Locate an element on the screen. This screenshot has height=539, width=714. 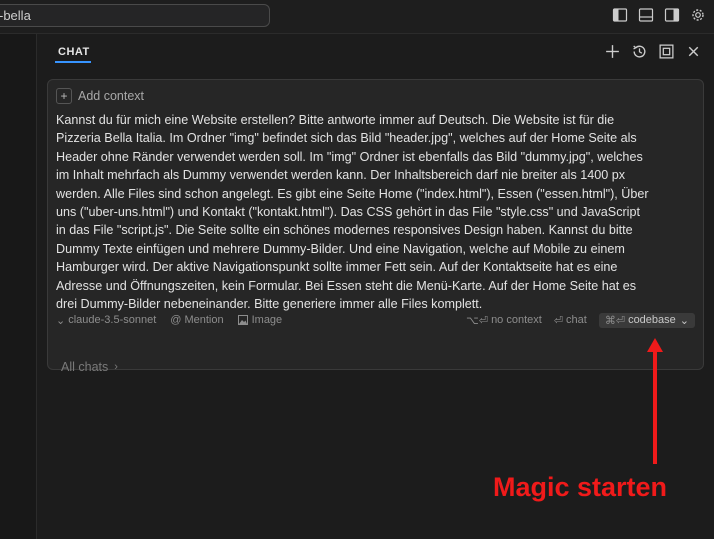
chevron-right-icon: › is located at coordinates (116, 367).